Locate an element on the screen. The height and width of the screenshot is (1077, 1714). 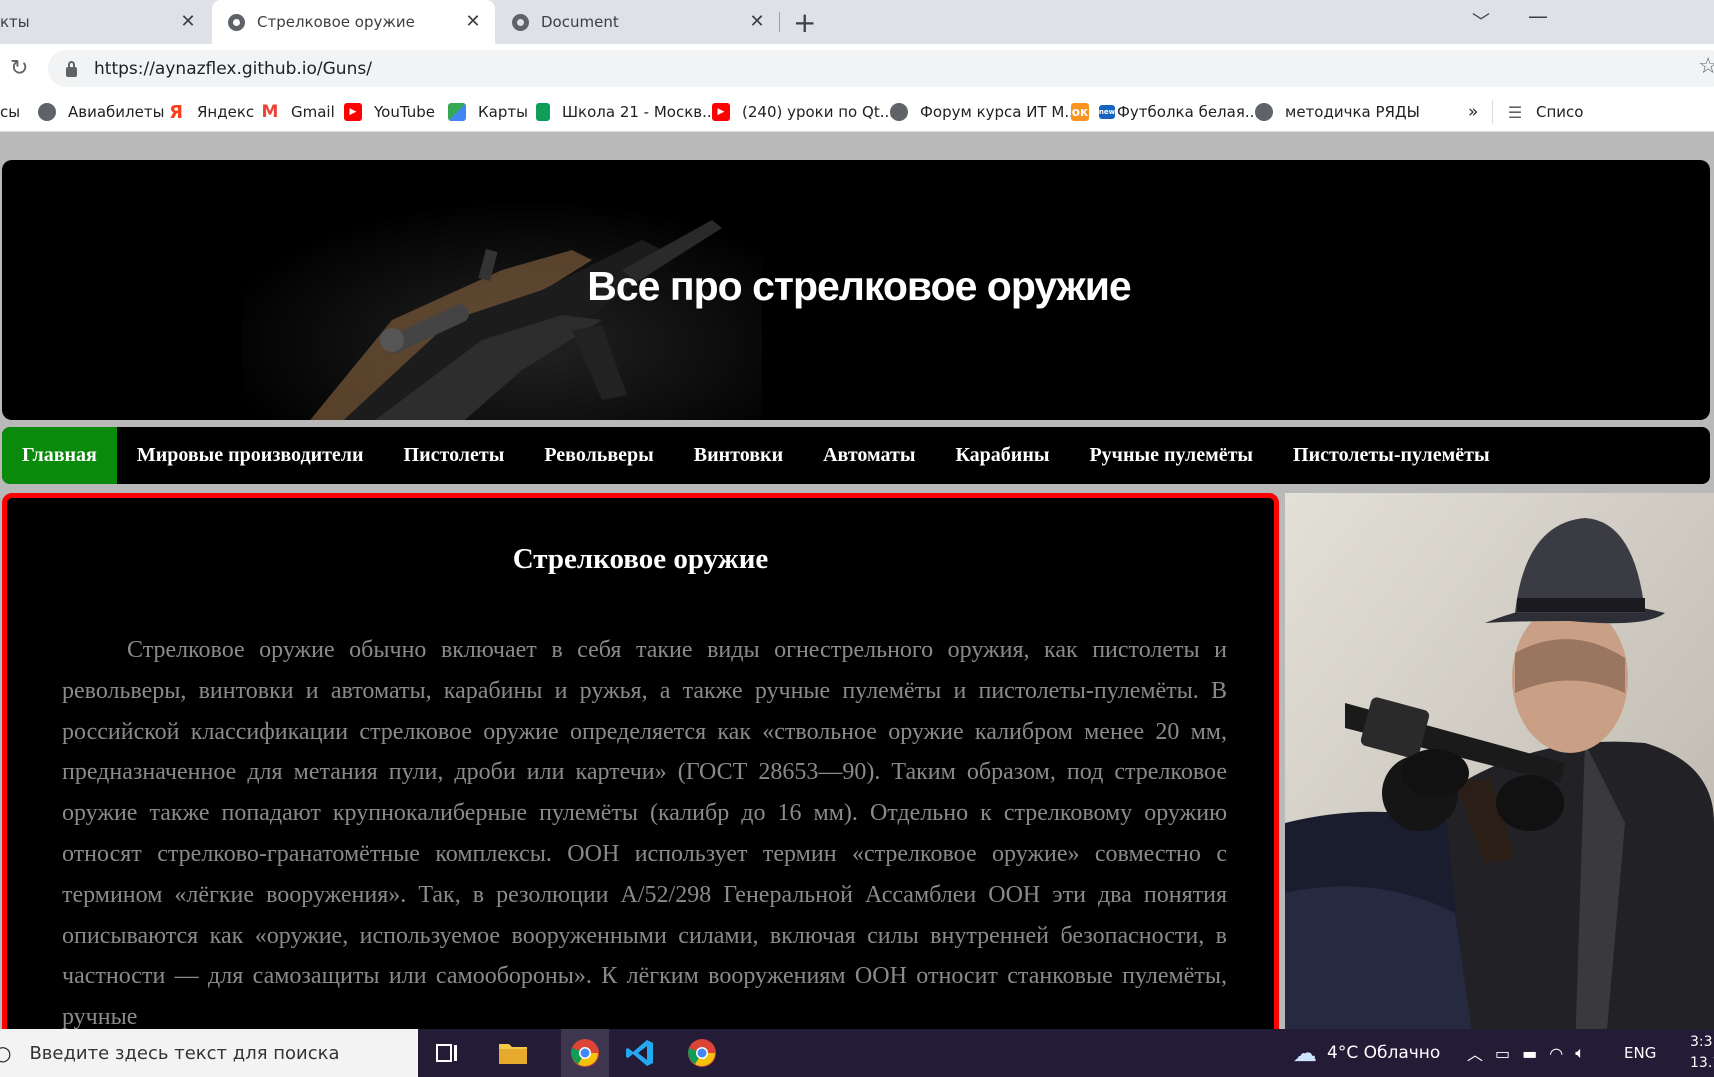
reload-icon: ↻ is located at coordinates (19, 68).